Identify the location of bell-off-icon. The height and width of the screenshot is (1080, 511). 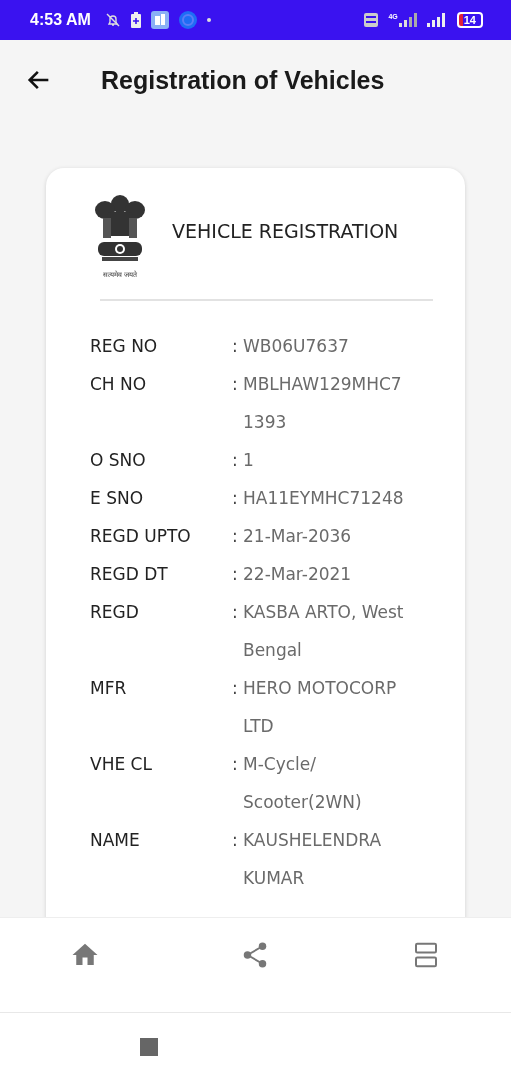
(112, 20).